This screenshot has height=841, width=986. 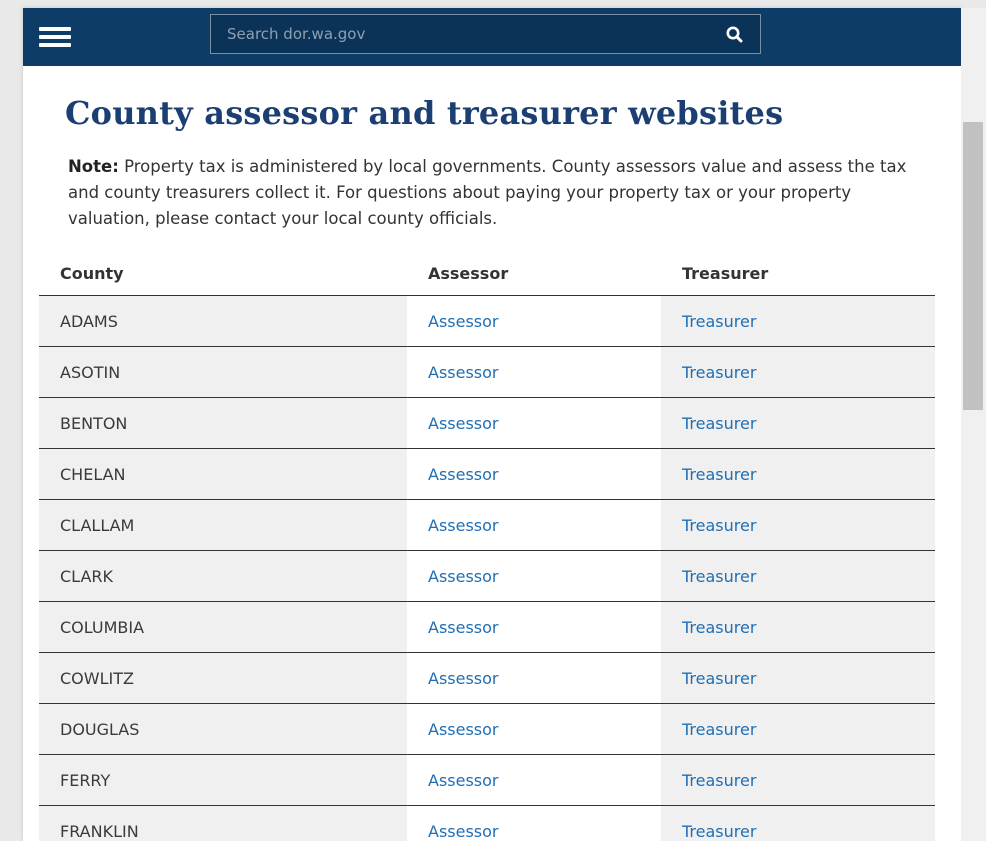 I want to click on column-header-assessor: Assessor, so click(x=534, y=273).